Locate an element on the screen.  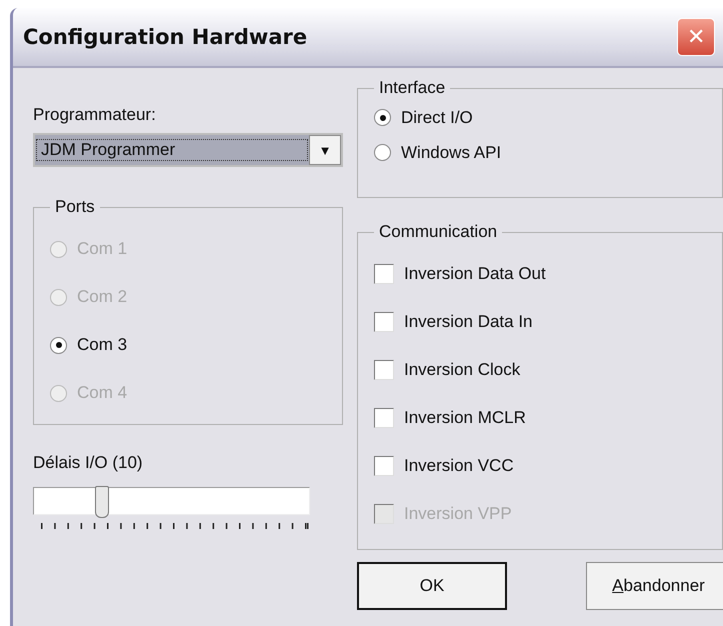
delay-label: Délais I/O (10) is located at coordinates (88, 463).